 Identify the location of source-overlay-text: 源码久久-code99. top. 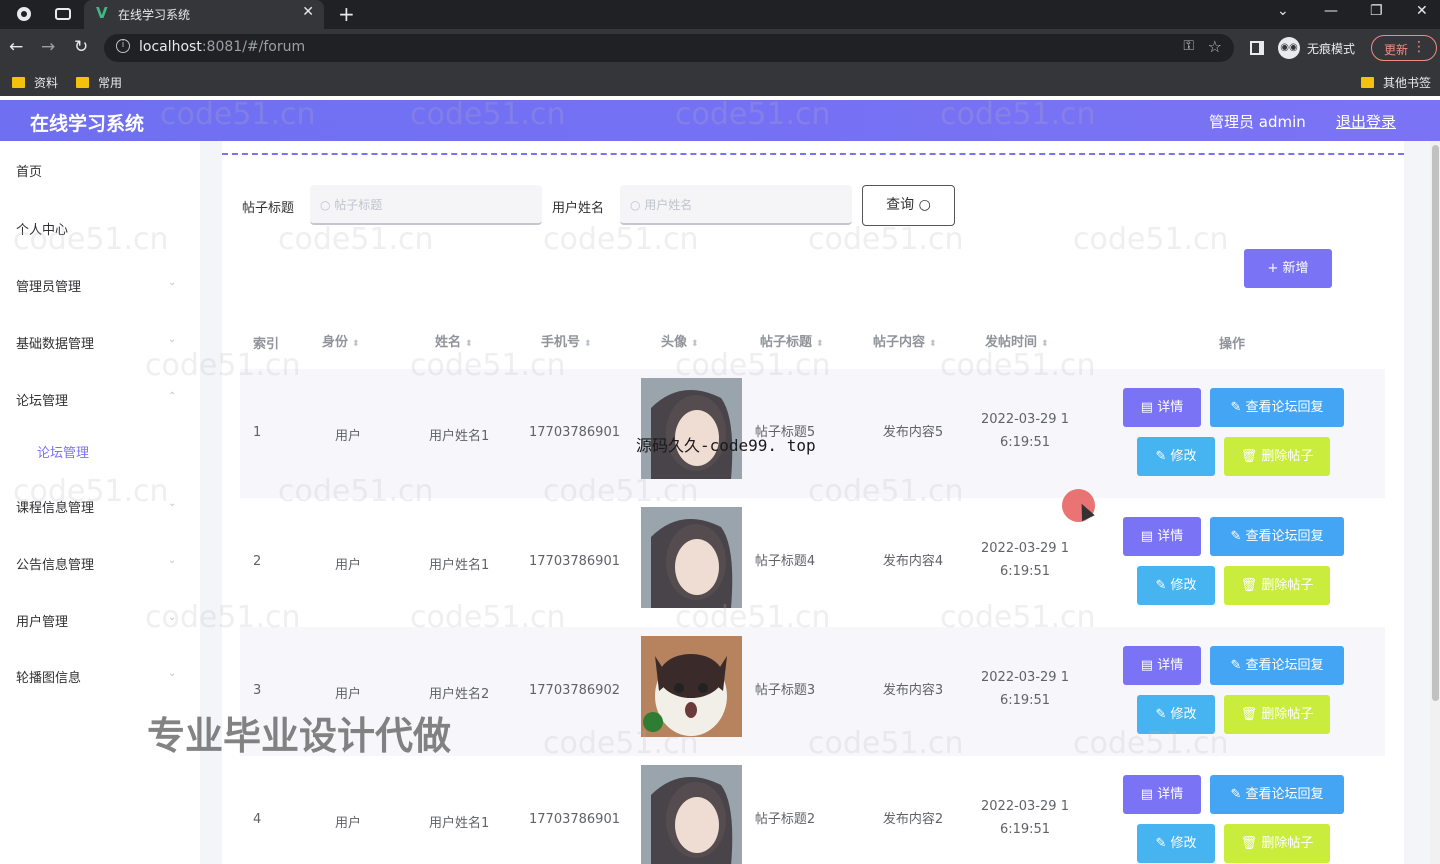
(726, 445).